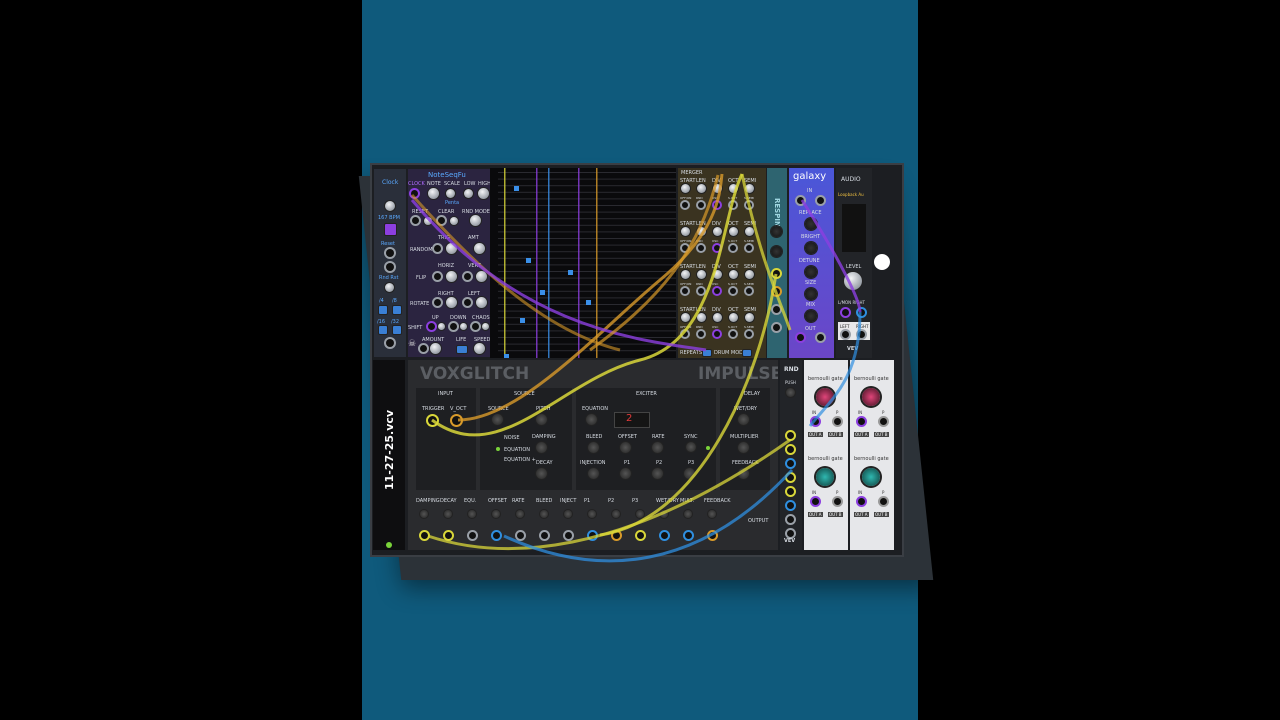 The height and width of the screenshot is (720, 1280). Describe the element at coordinates (414, 193) in the screenshot. I see `clock-in-jack` at that location.